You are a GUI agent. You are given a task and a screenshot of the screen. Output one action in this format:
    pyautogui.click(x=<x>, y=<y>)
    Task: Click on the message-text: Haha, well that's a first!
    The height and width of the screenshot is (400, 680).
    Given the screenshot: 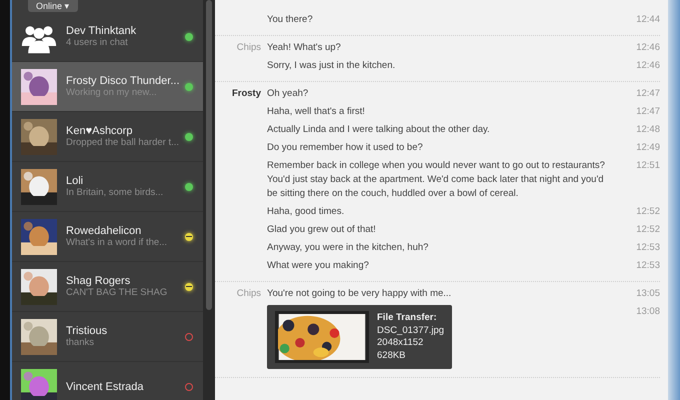 What is the action you would take?
    pyautogui.click(x=316, y=111)
    